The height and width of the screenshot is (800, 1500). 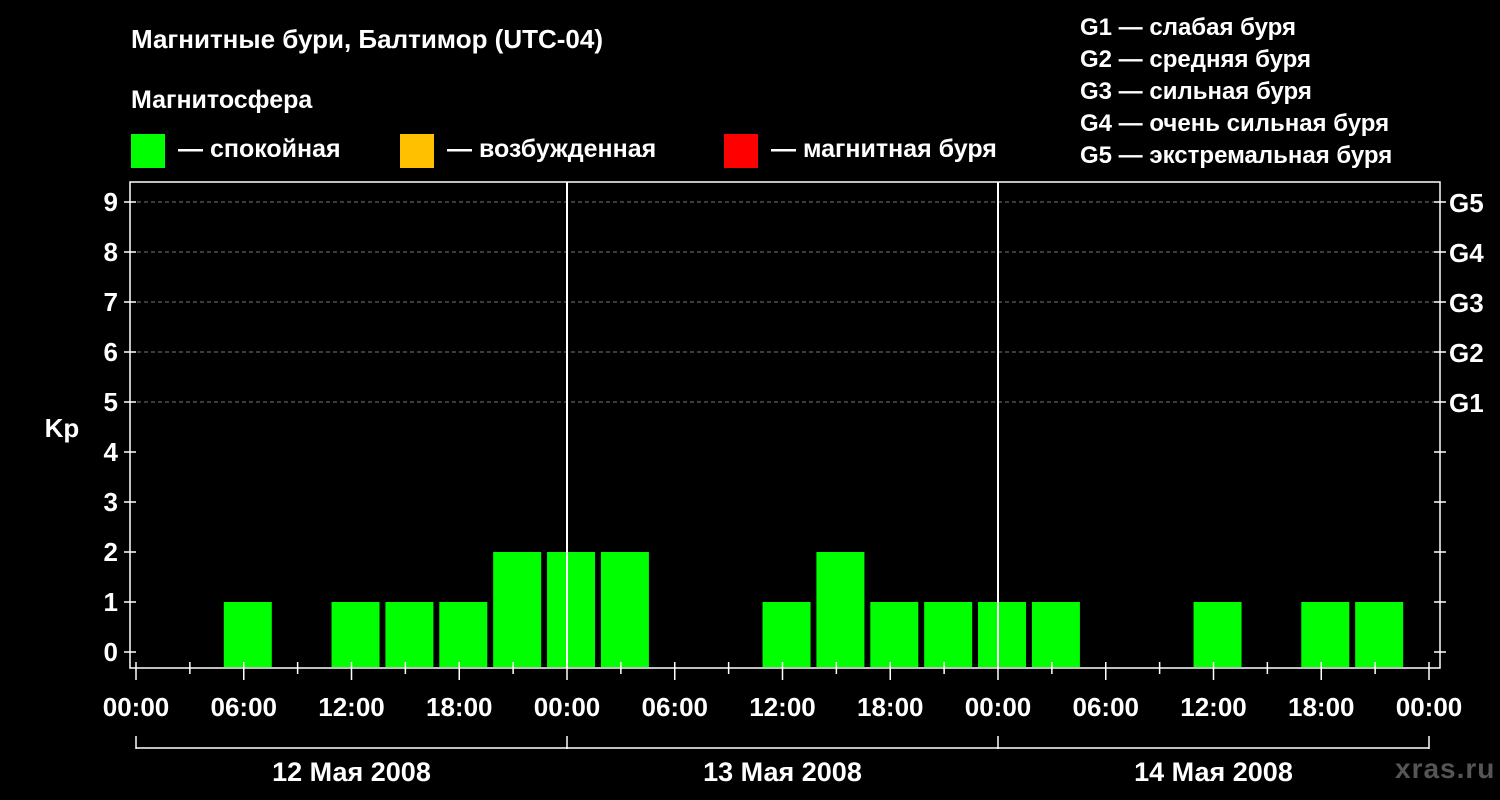 What do you see at coordinates (1213, 772) in the screenshot?
I see `day-label: 14 Мая 2008` at bounding box center [1213, 772].